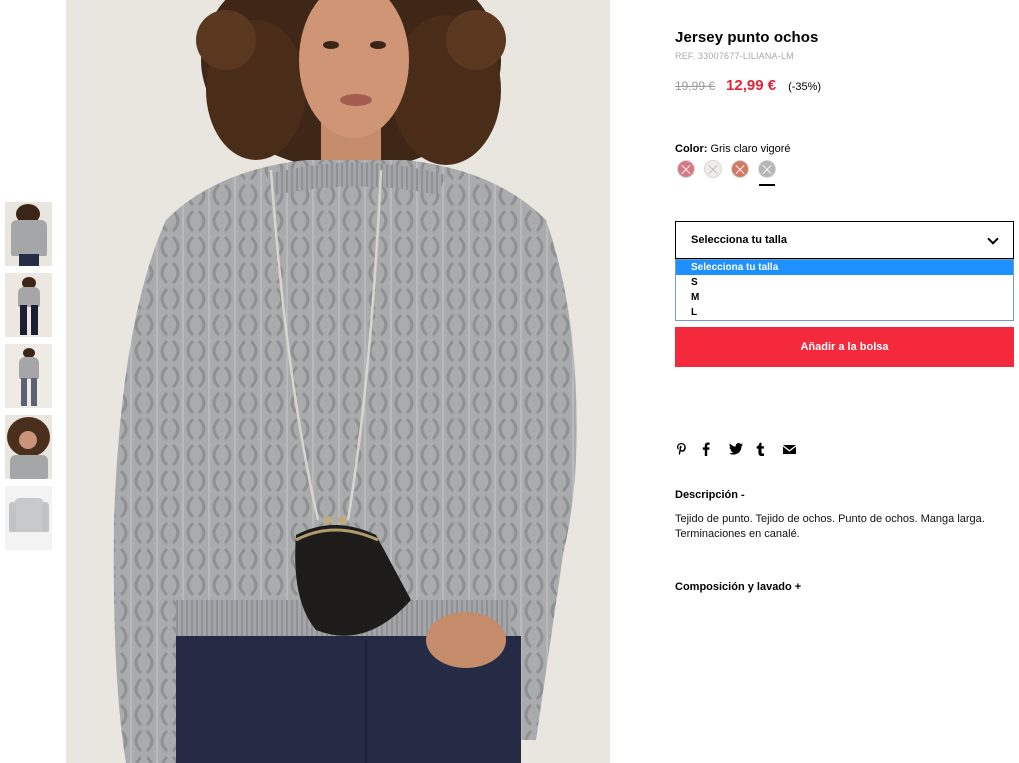 The height and width of the screenshot is (763, 1019). Describe the element at coordinates (686, 169) in the screenshot. I see `swatch-rosa` at that location.